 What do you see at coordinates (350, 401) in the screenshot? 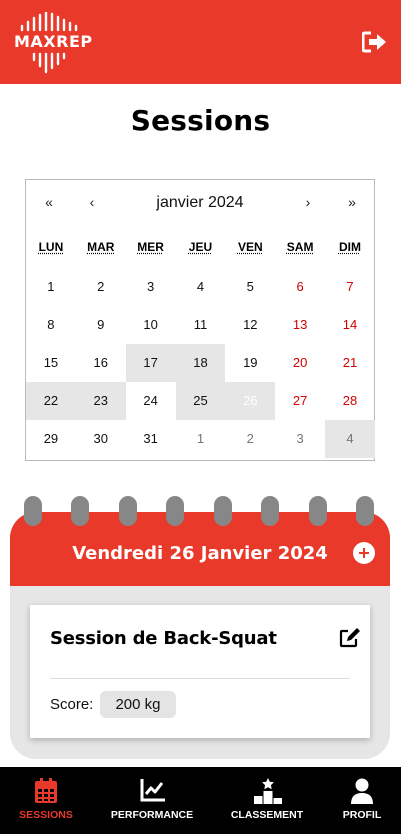
I see `calendar-day: 28` at bounding box center [350, 401].